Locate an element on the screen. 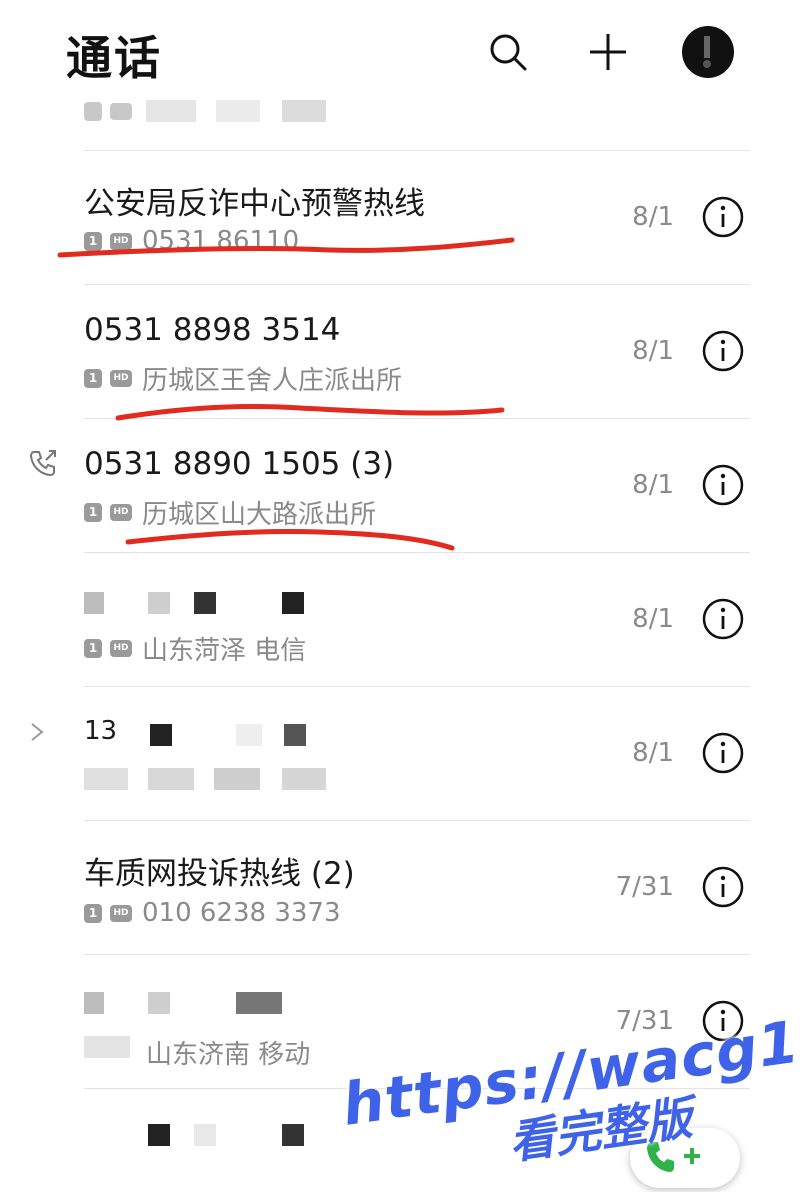 The image size is (800, 1192). page-title: 通话 is located at coordinates (114, 58).